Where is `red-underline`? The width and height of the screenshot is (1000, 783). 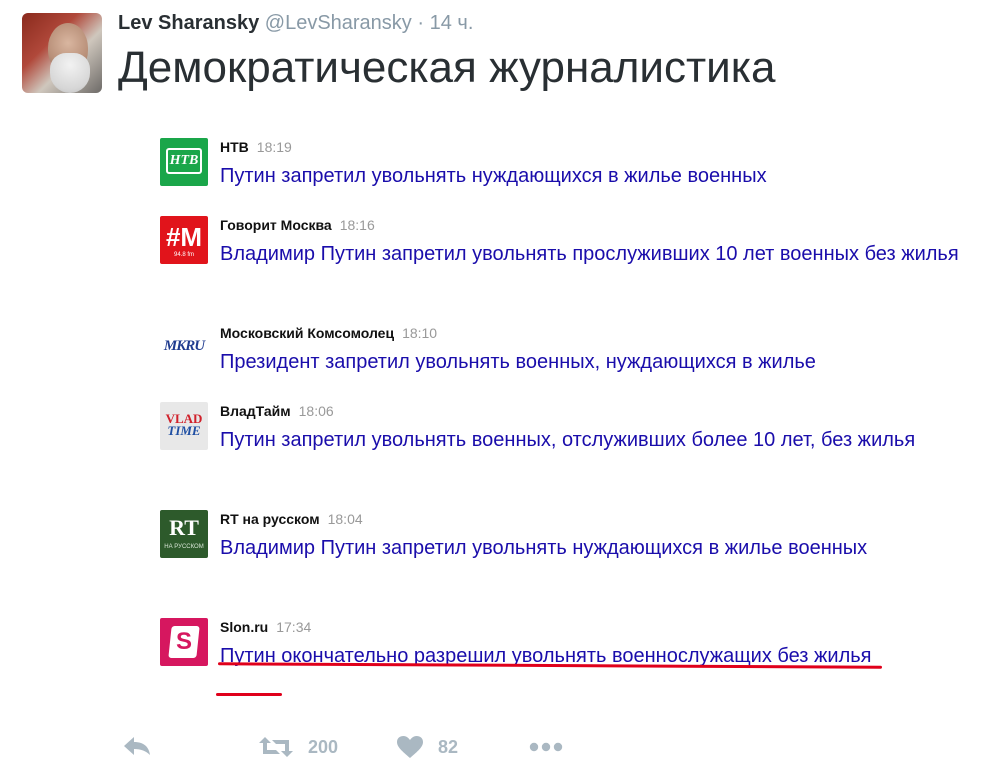
red-underline is located at coordinates (249, 694).